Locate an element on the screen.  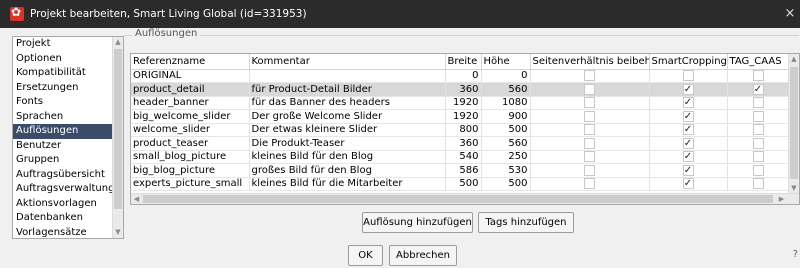
height-cell: 530 is located at coordinates (506, 170).